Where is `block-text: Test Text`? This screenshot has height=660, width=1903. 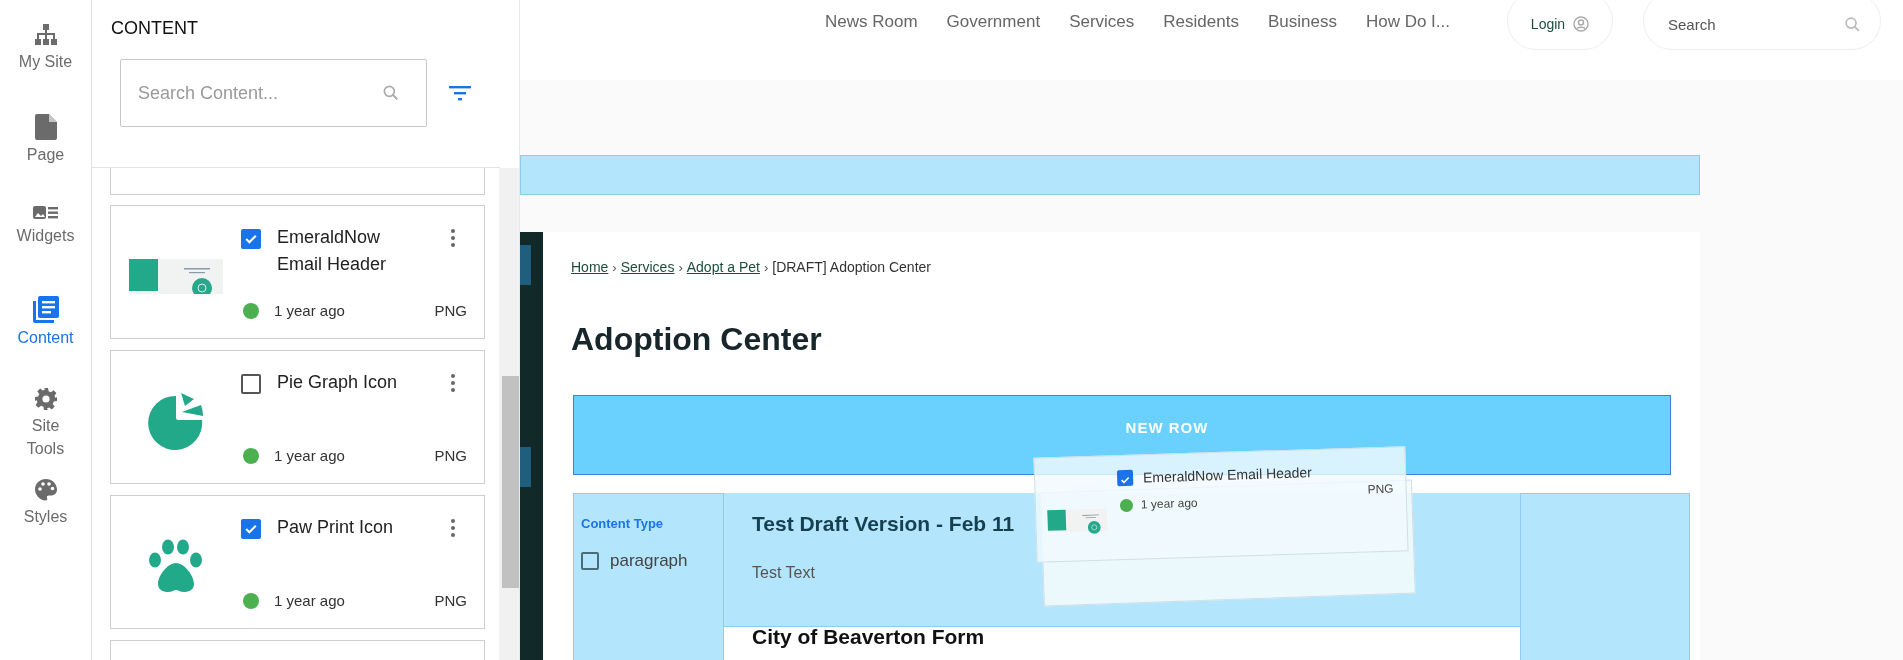 block-text: Test Text is located at coordinates (784, 573).